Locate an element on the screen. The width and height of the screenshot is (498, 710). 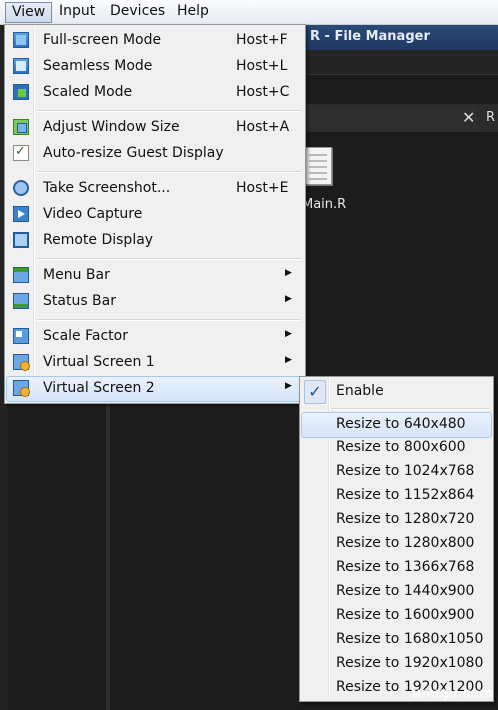
menu-item-video-capture: Video Capture is located at coordinates (155, 215).